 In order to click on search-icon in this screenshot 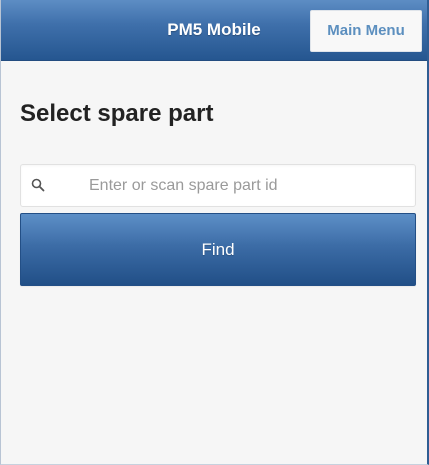, I will do `click(38, 185)`.